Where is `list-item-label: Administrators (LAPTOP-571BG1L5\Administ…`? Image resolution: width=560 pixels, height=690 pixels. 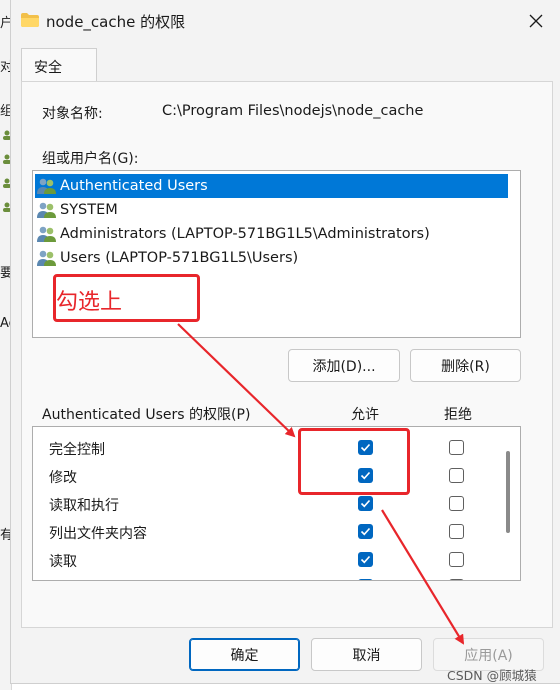
list-item-label: Administrators (LAPTOP-571BG1L5\Administ… is located at coordinates (245, 234).